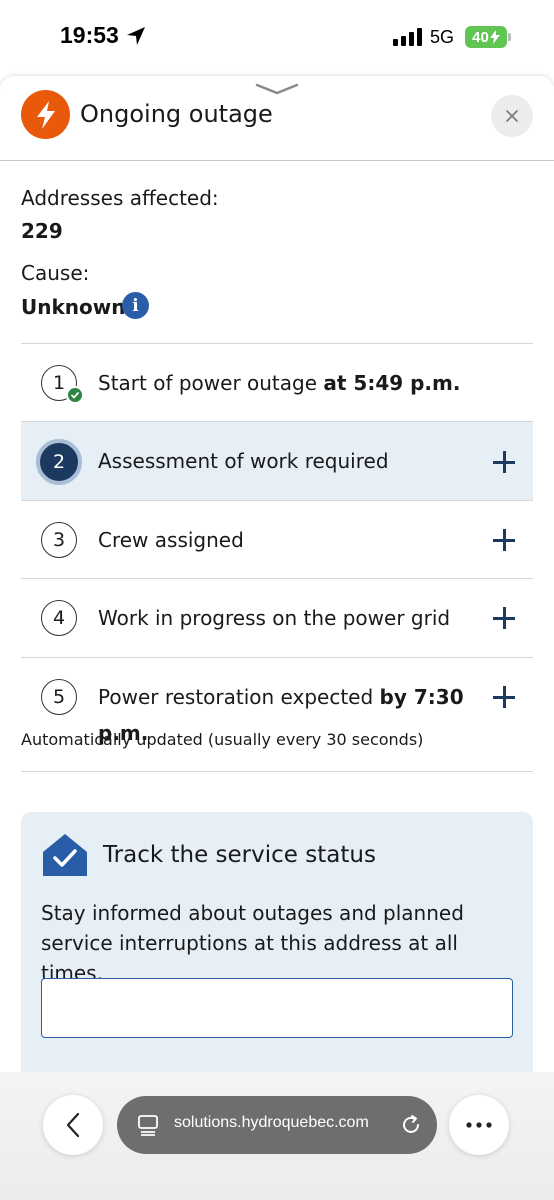  Describe the element at coordinates (243, 461) in the screenshot. I see `step-label: Assessment of work required` at that location.